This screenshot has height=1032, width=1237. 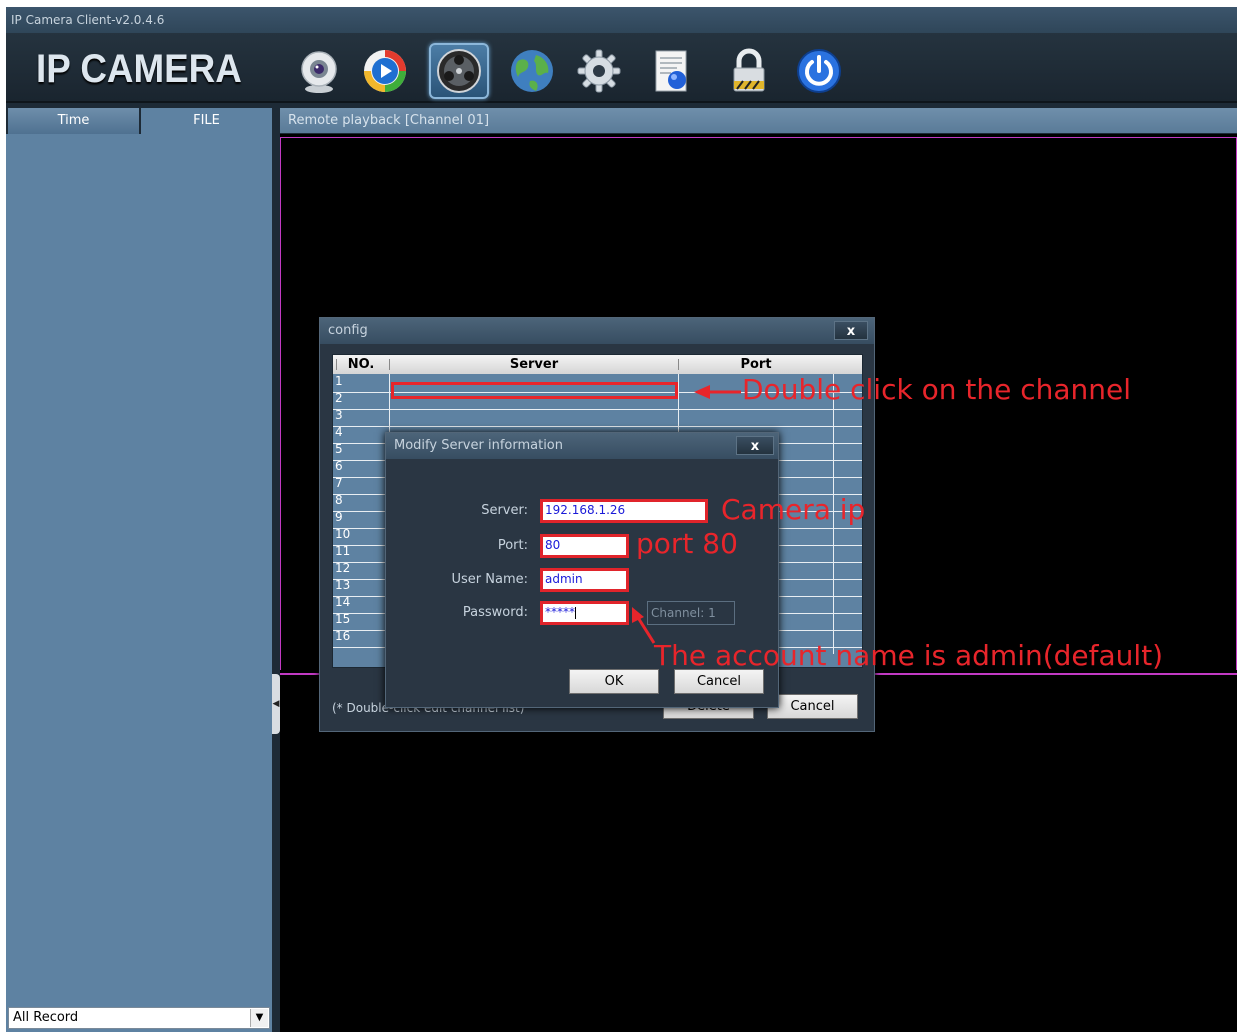 I want to click on camera-icon, so click(x=319, y=72).